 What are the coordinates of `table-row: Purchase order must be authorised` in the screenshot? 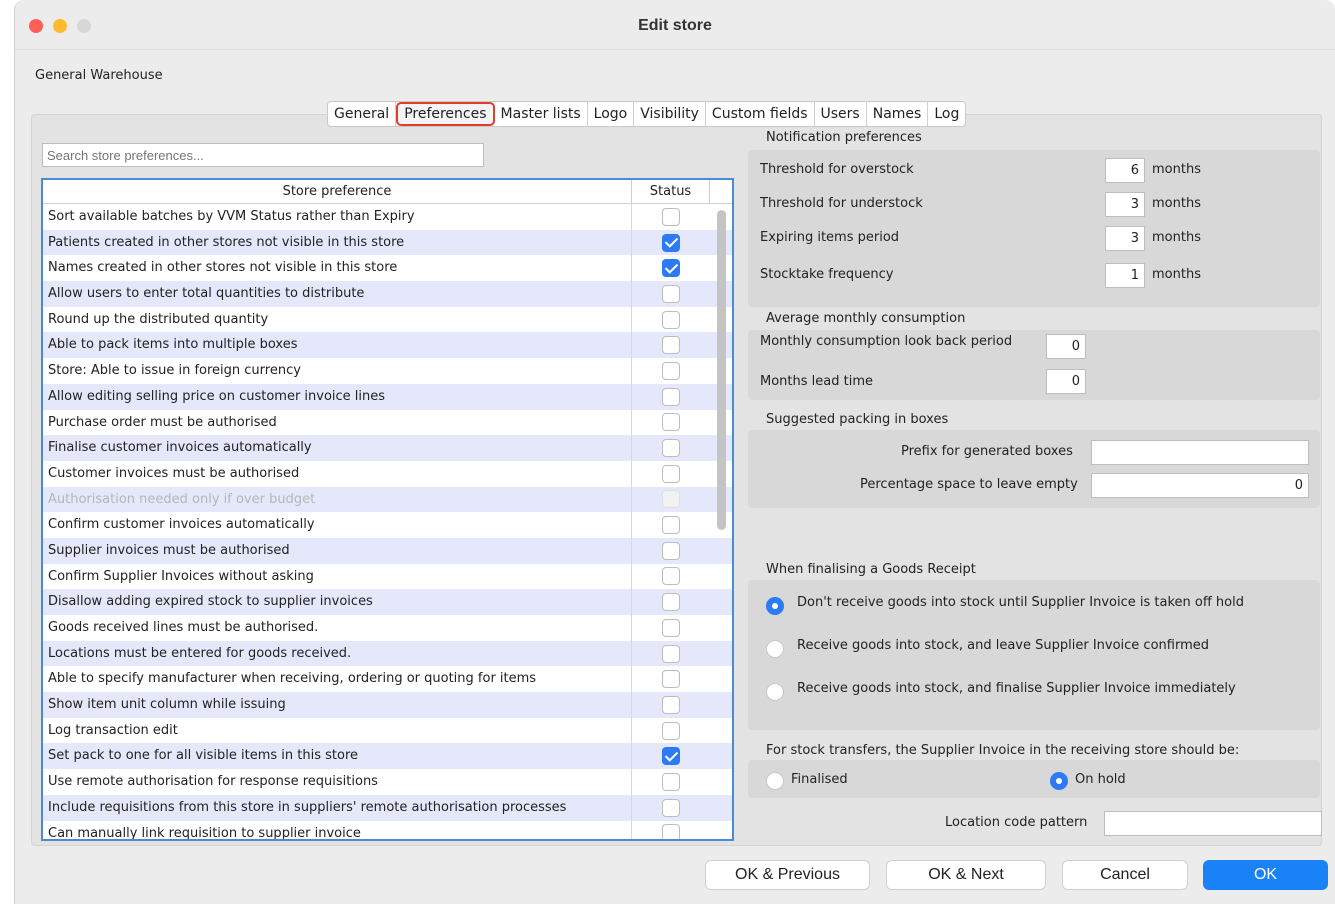 It's located at (387, 422).